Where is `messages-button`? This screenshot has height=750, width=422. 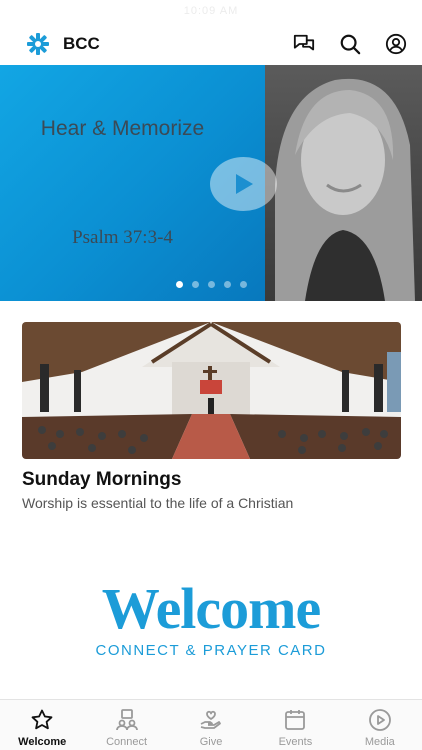 messages-button is located at coordinates (304, 44).